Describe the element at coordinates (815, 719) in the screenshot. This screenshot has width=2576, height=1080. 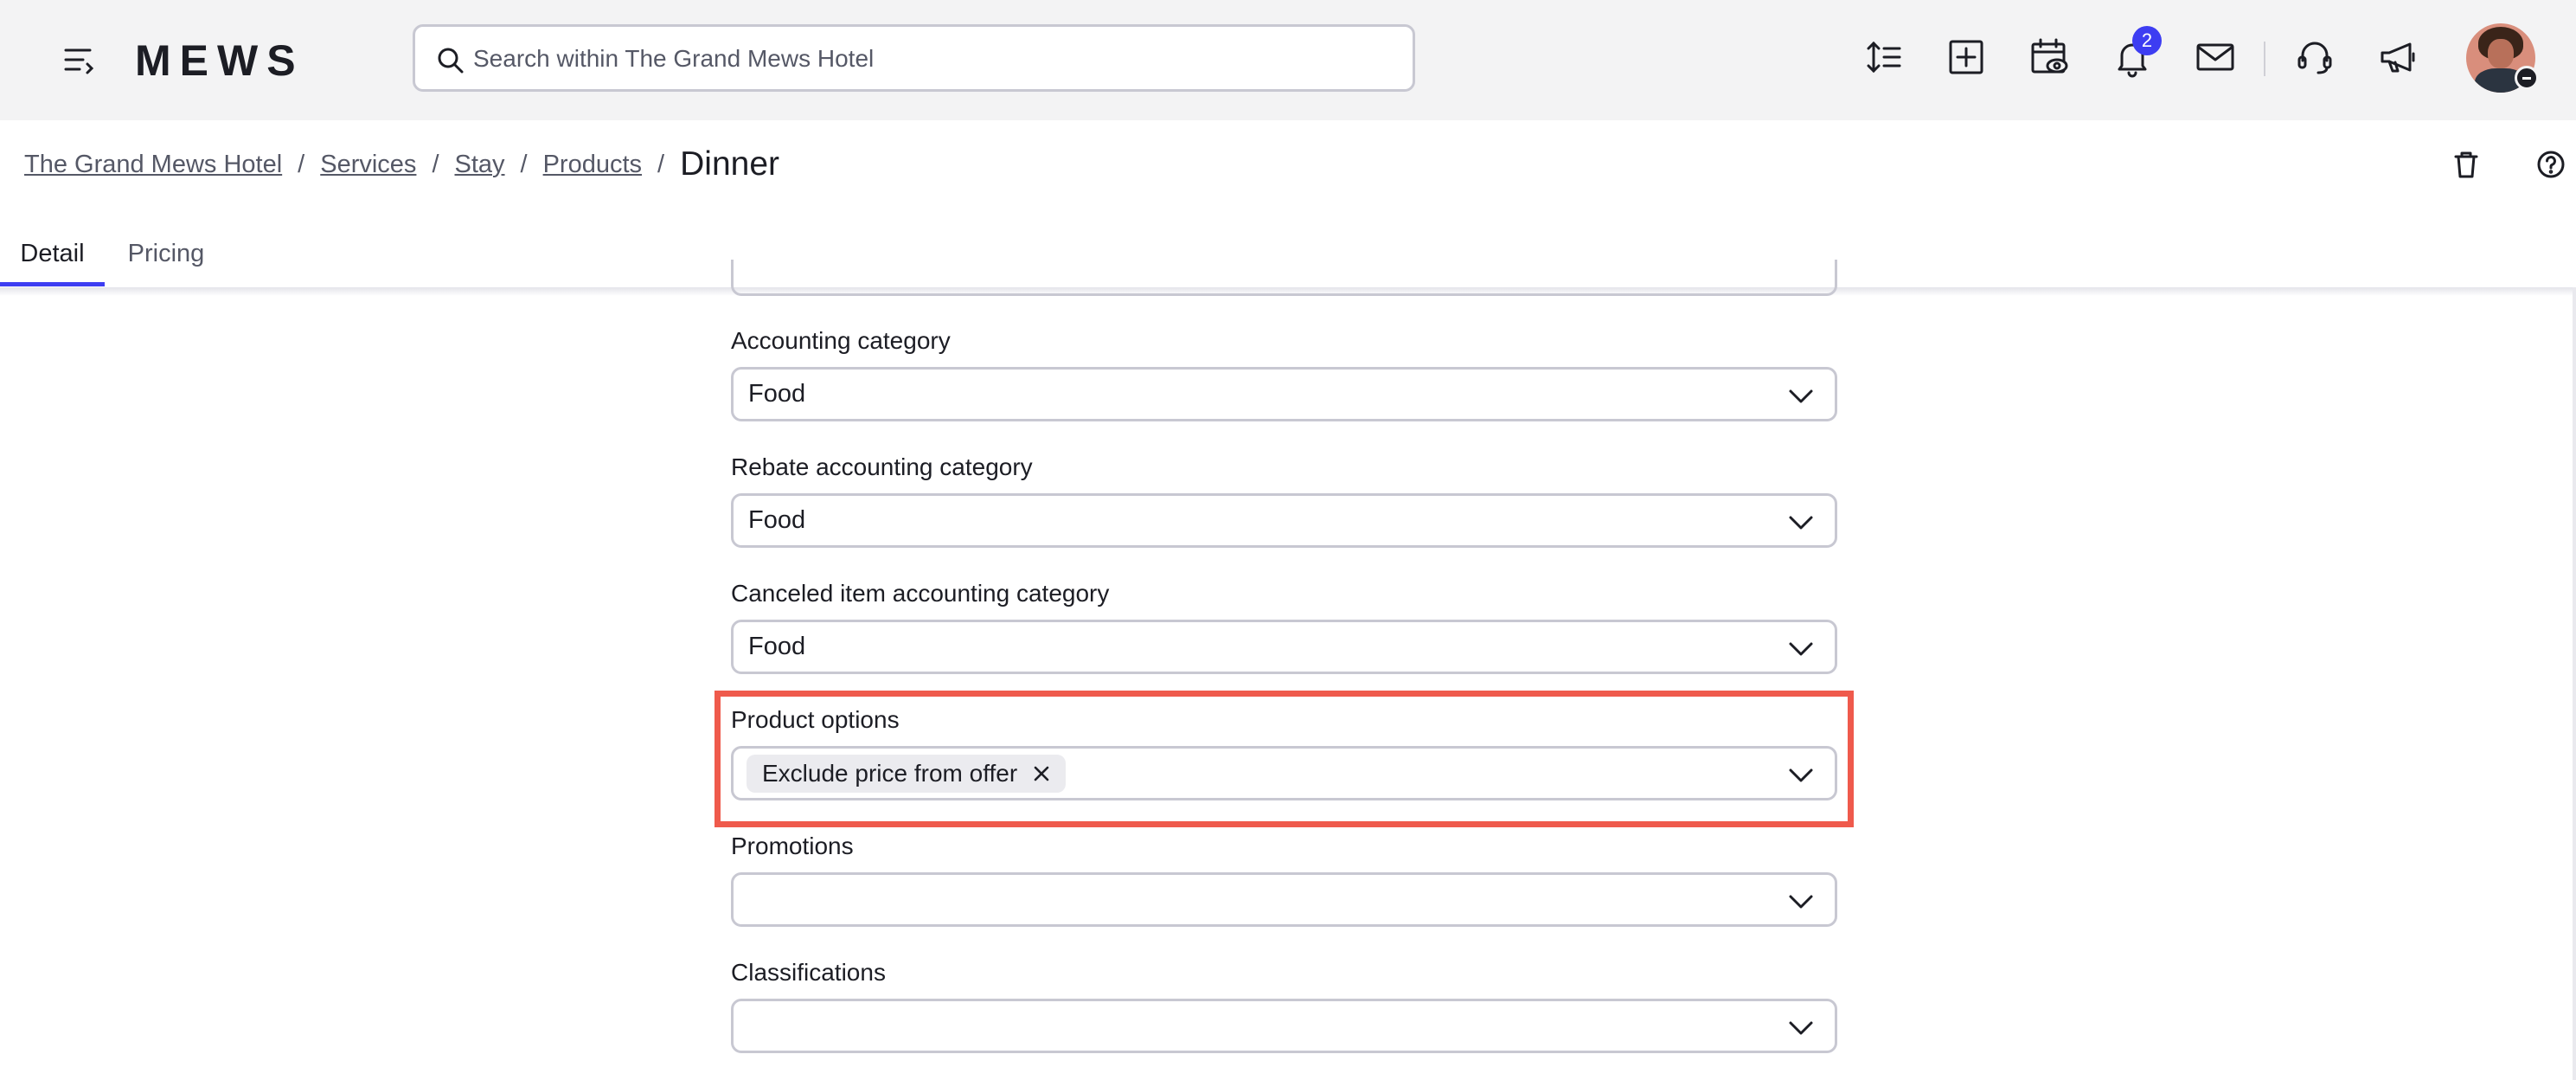
I see `product-options-label: Product options` at that location.